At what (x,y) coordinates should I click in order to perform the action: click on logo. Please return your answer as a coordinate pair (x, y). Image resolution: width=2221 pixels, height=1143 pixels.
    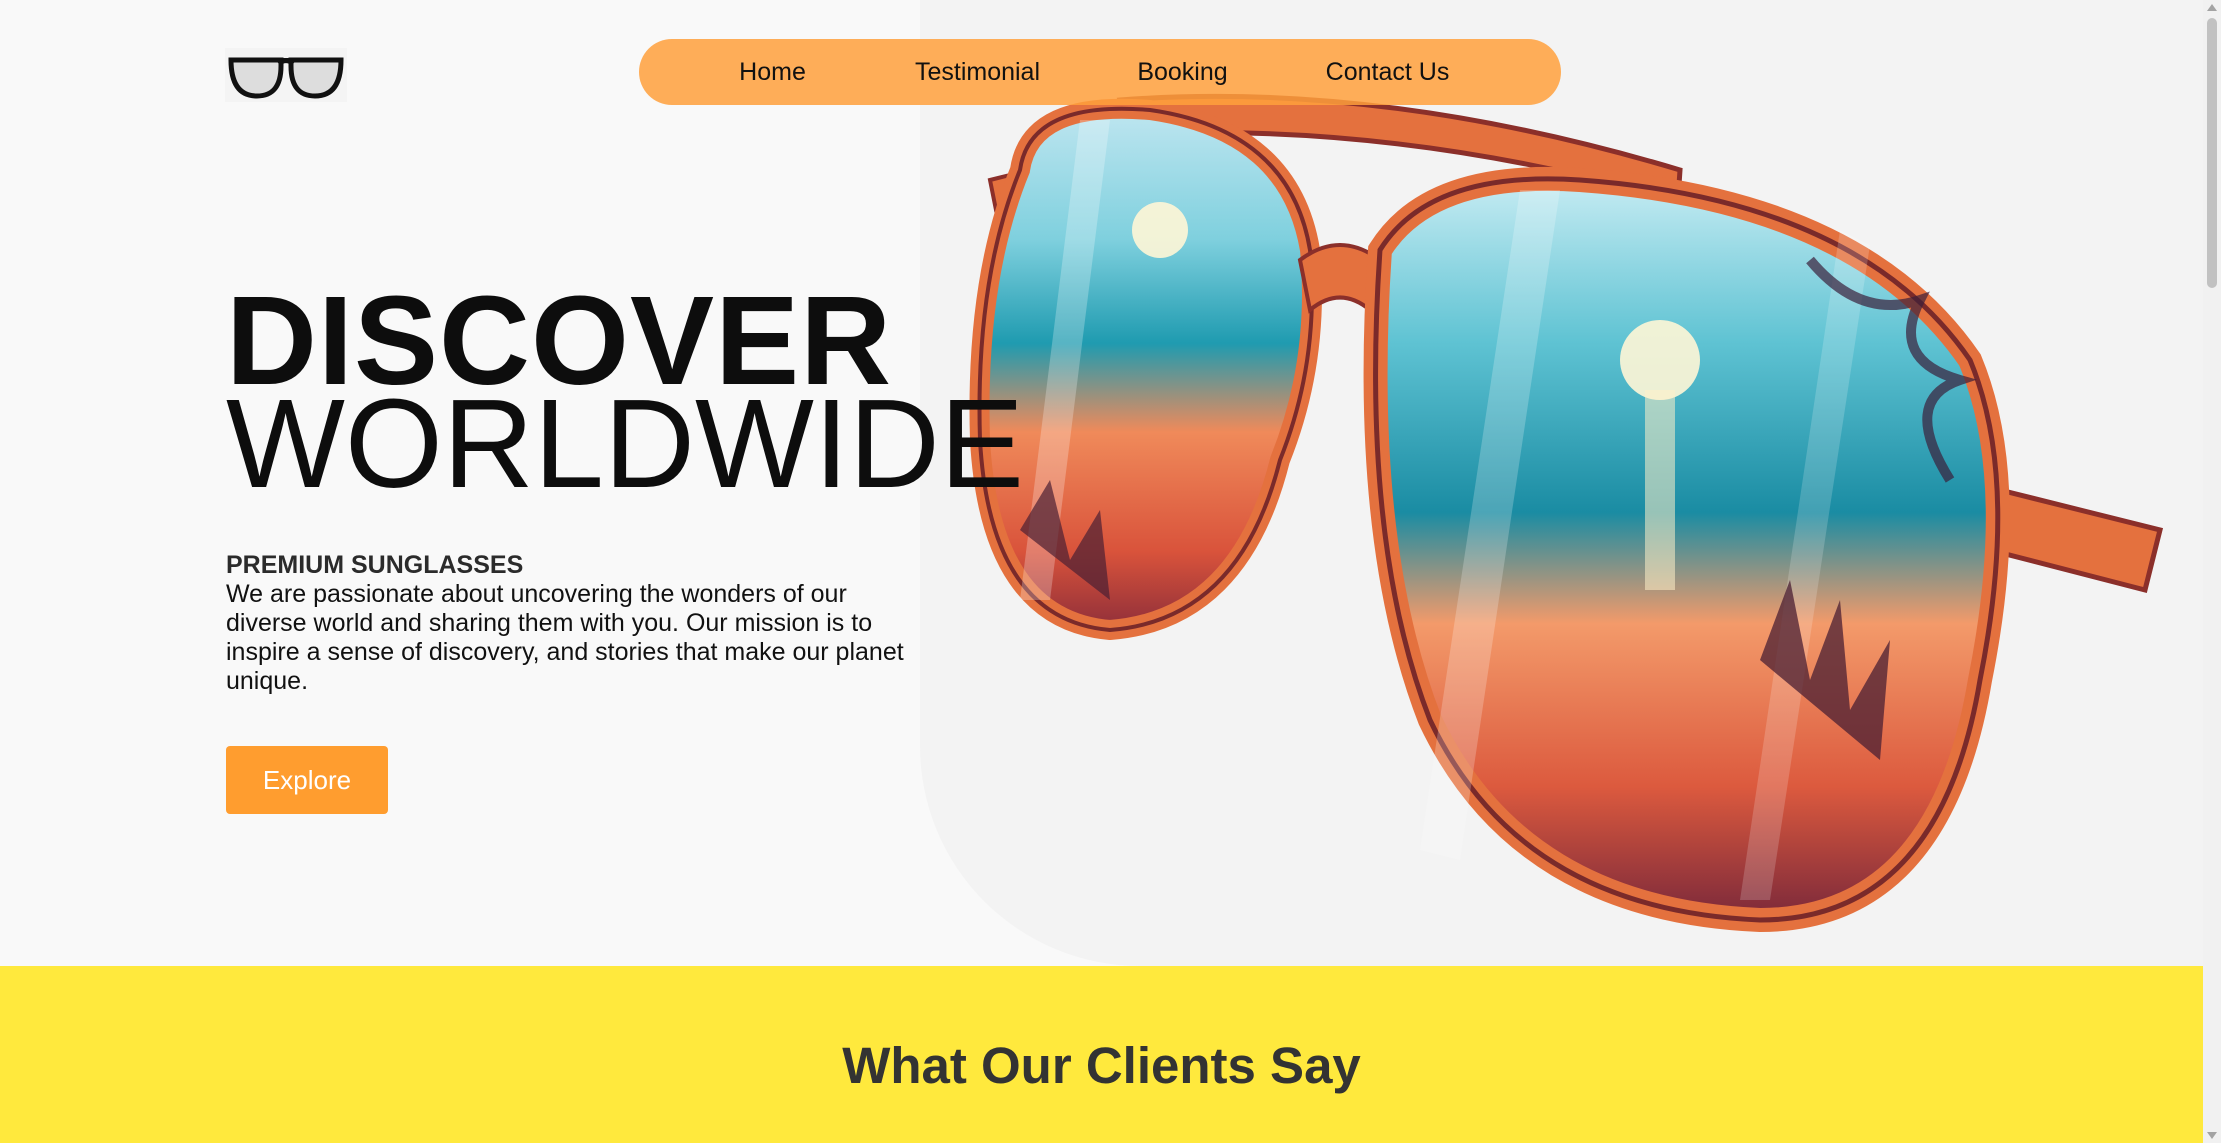
    Looking at the image, I should click on (286, 75).